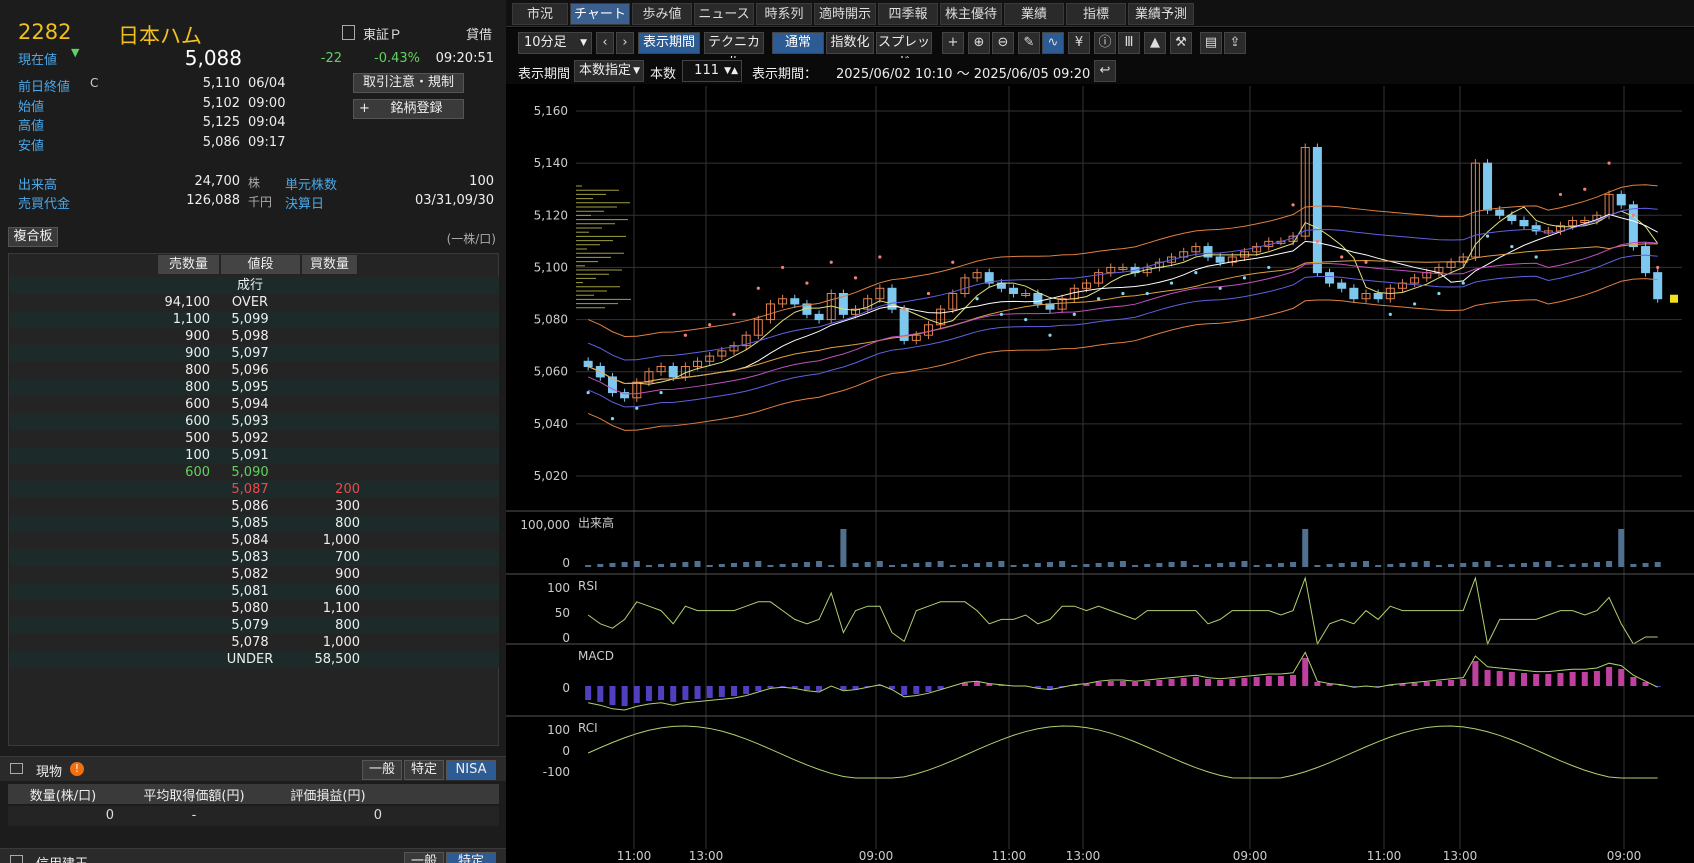 This screenshot has width=1694, height=863. What do you see at coordinates (1034, 14) in the screenshot?
I see `tab-8: 業績` at bounding box center [1034, 14].